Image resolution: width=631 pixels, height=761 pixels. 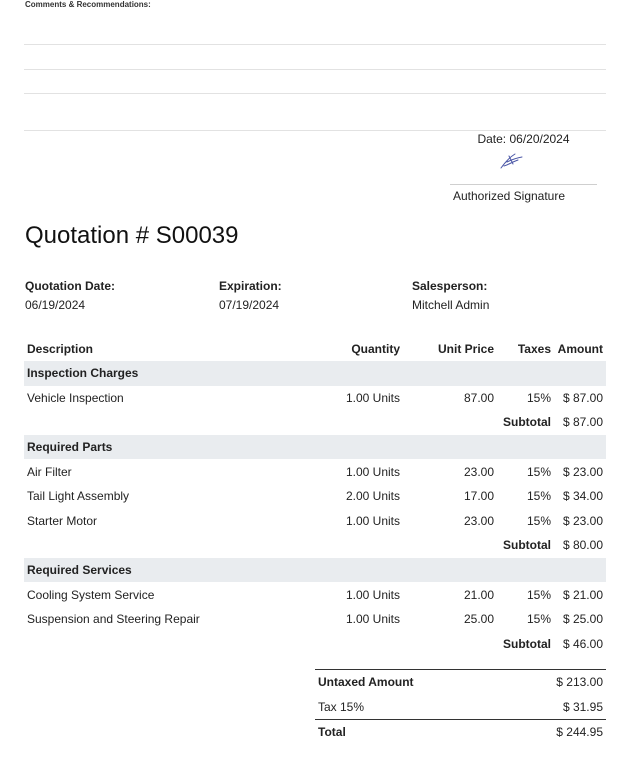 What do you see at coordinates (523, 184) in the screenshot?
I see `signature-line` at bounding box center [523, 184].